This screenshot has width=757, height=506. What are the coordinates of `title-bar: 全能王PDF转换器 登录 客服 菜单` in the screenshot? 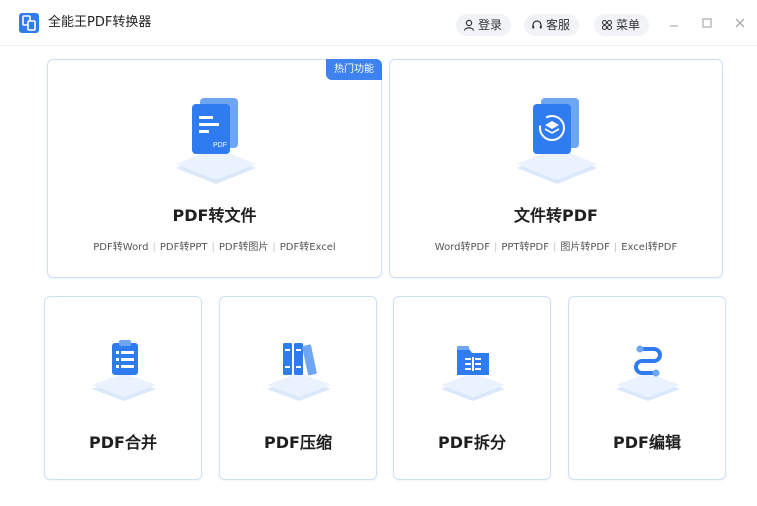 It's located at (378, 23).